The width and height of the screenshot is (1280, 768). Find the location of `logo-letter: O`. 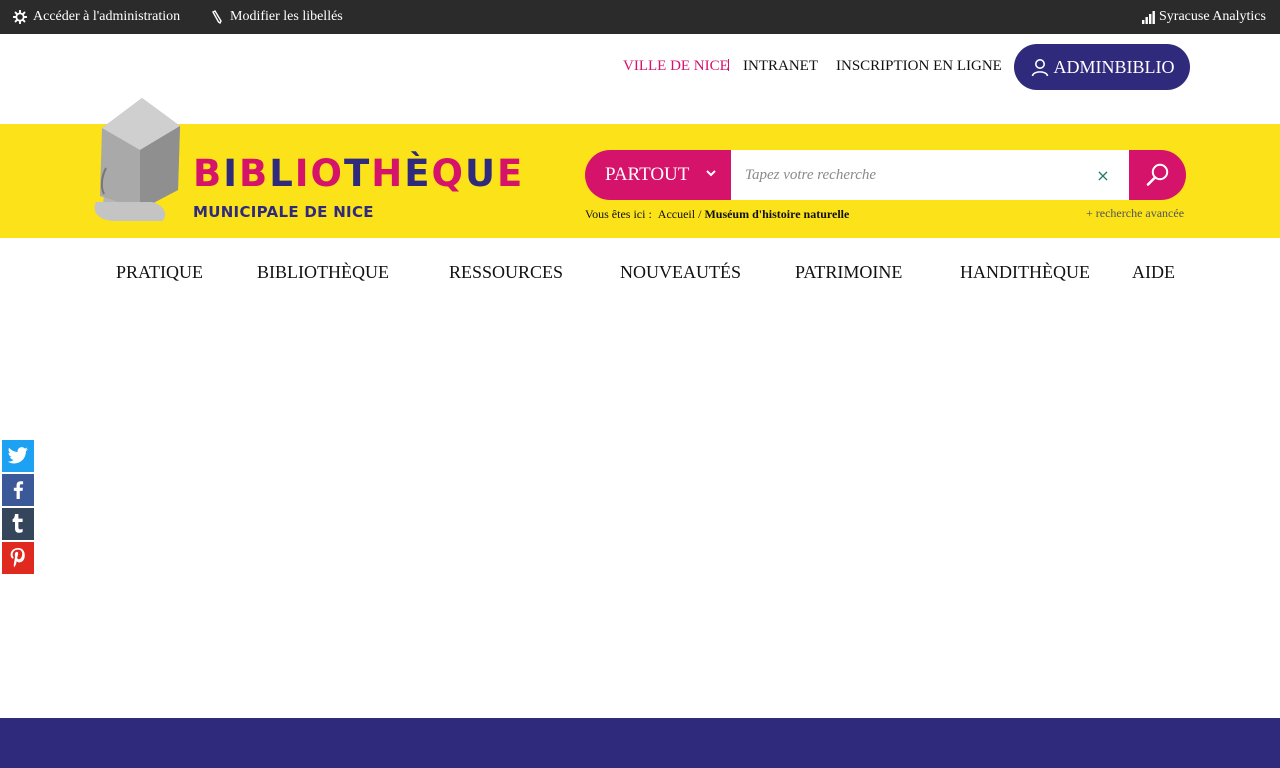

logo-letter: O is located at coordinates (327, 173).